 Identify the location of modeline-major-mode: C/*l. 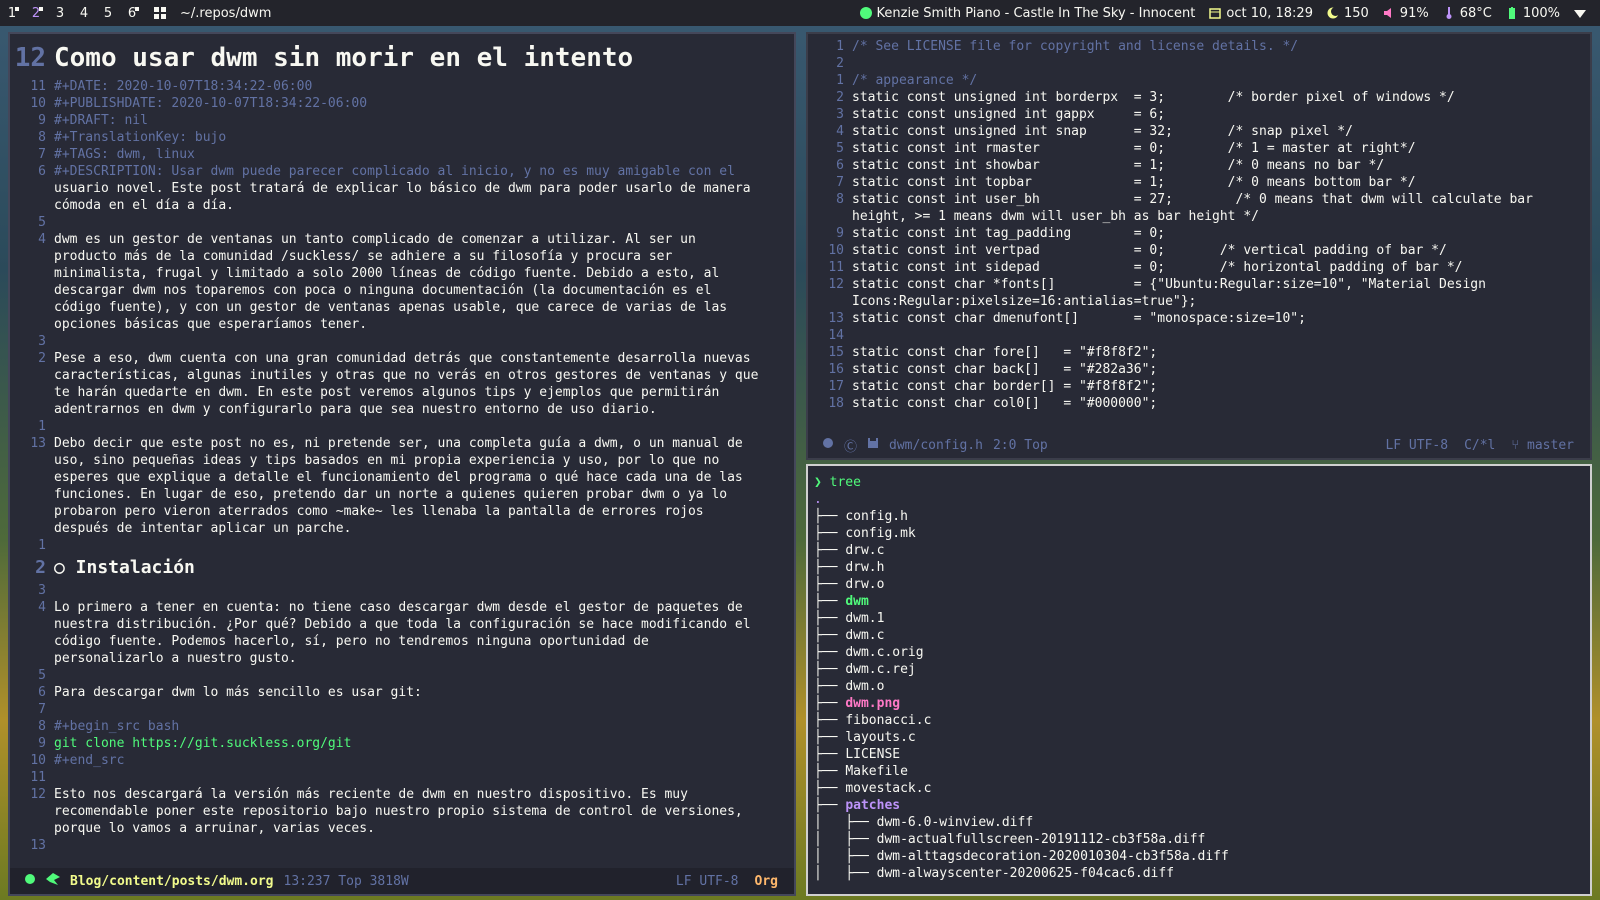
(1480, 445).